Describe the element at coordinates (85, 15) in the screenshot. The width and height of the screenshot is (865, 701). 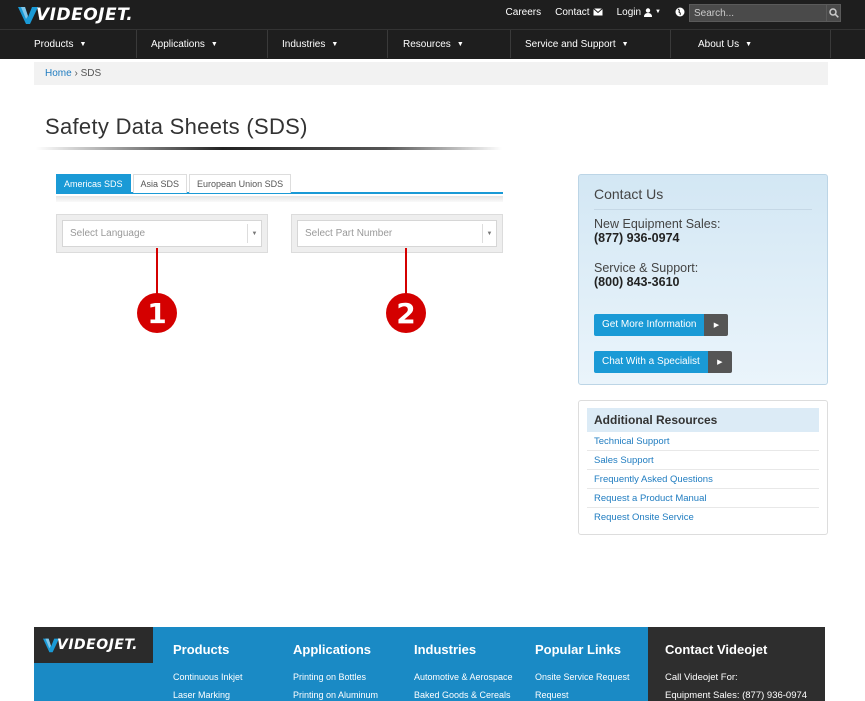
I see `logo-text: VIDEOJET.` at that location.